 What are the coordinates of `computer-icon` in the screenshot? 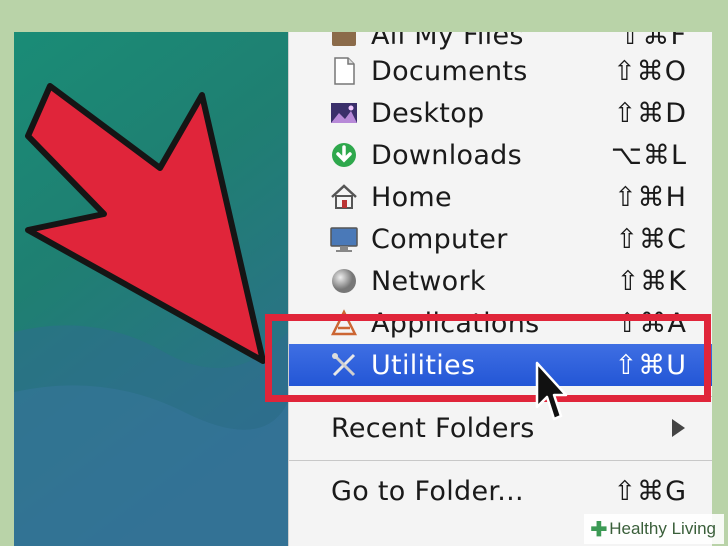 It's located at (344, 239).